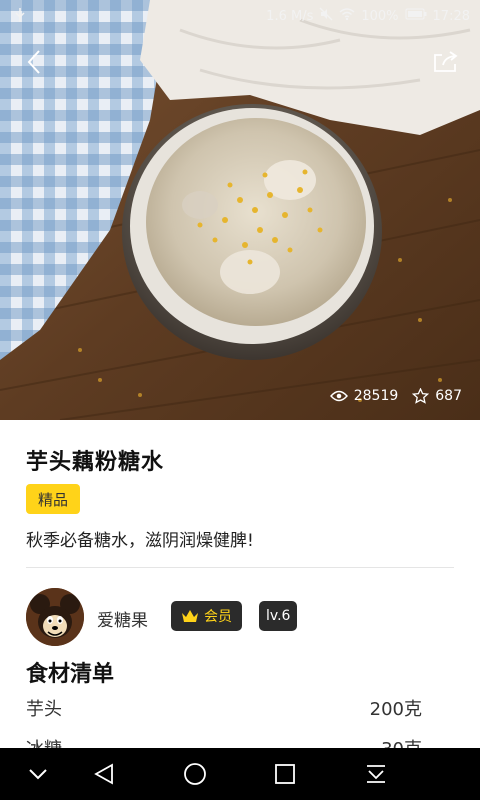 The image size is (480, 800). Describe the element at coordinates (416, 16) in the screenshot. I see `battery-icon` at that location.